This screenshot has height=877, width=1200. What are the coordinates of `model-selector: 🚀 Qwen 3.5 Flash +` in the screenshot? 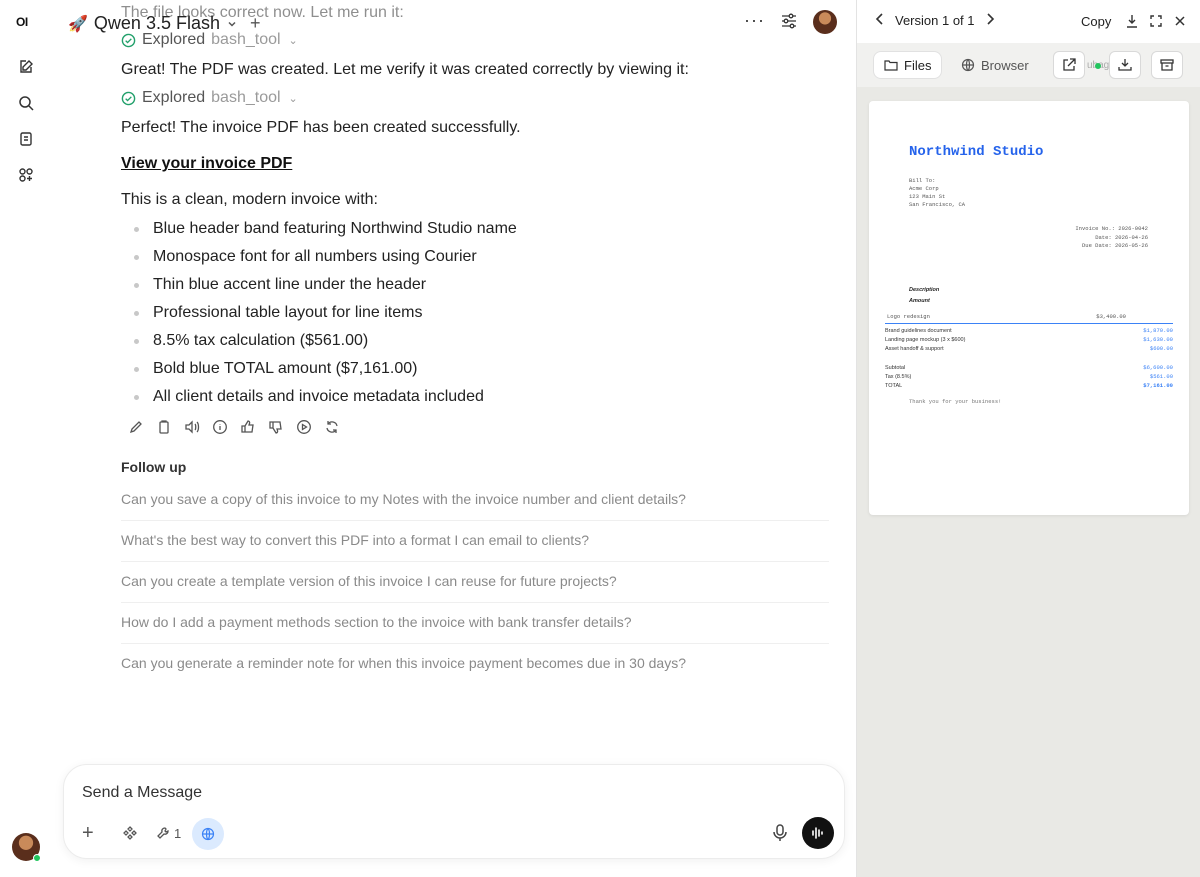 It's located at (164, 23).